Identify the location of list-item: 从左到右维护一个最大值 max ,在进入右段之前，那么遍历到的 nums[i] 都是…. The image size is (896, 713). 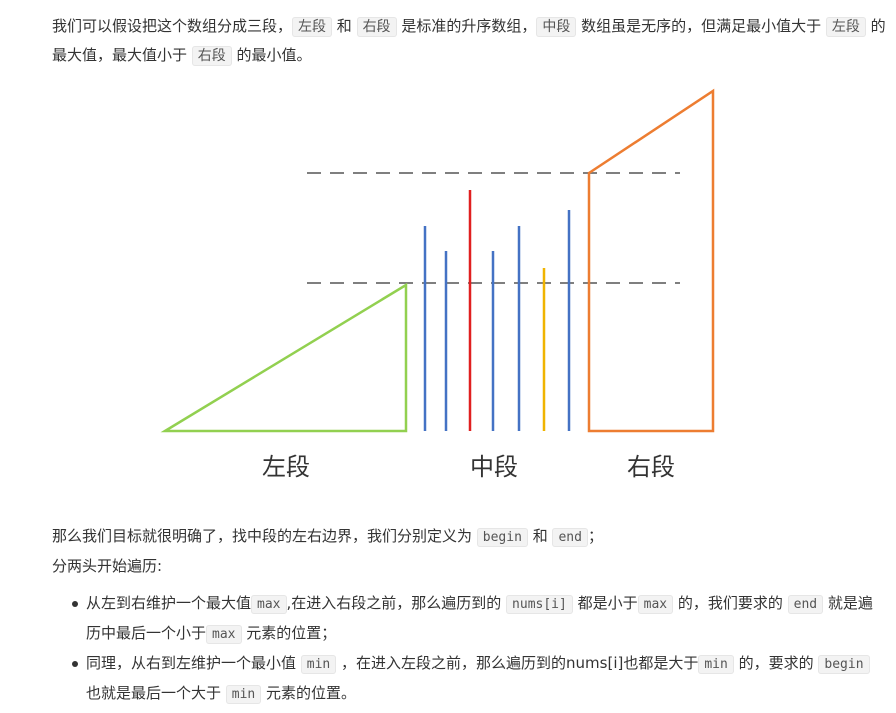
(469, 619).